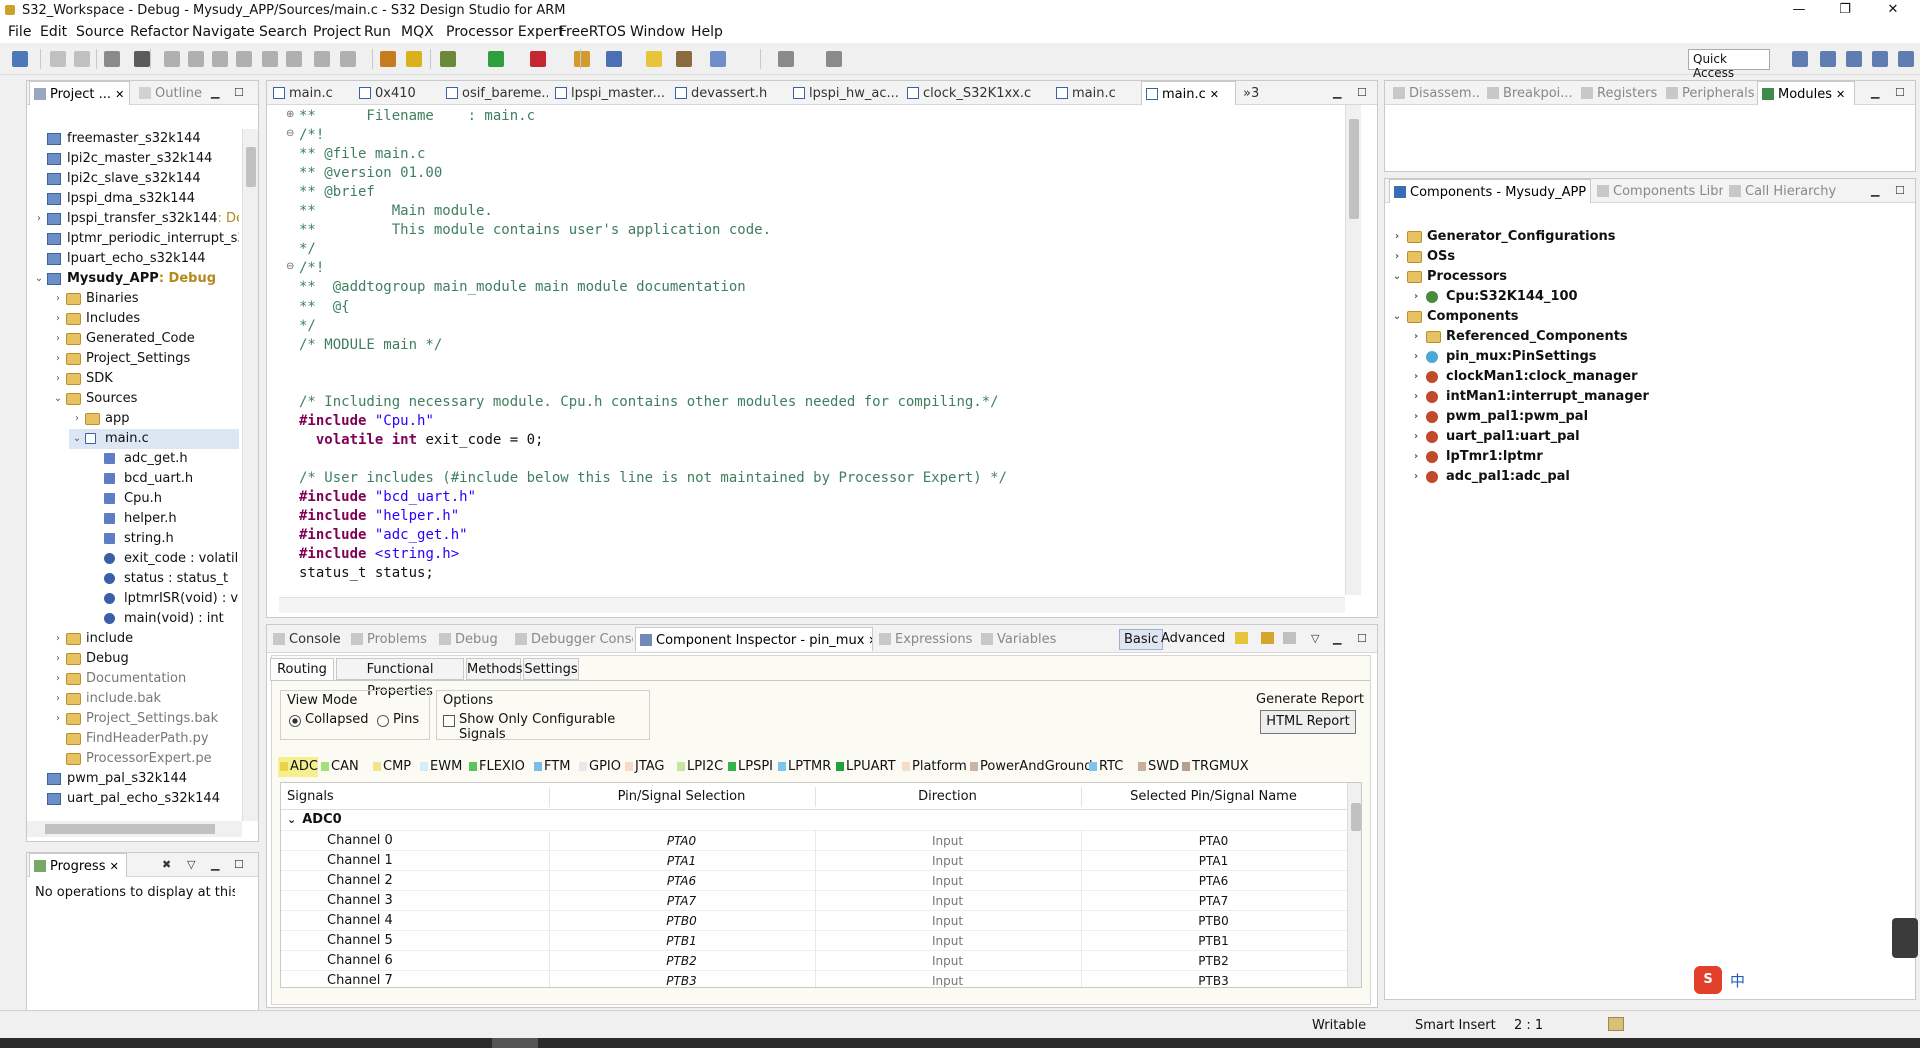 Image resolution: width=1920 pixels, height=1048 pixels. What do you see at coordinates (681, 941) in the screenshot?
I see `pin-selection: PTB1` at bounding box center [681, 941].